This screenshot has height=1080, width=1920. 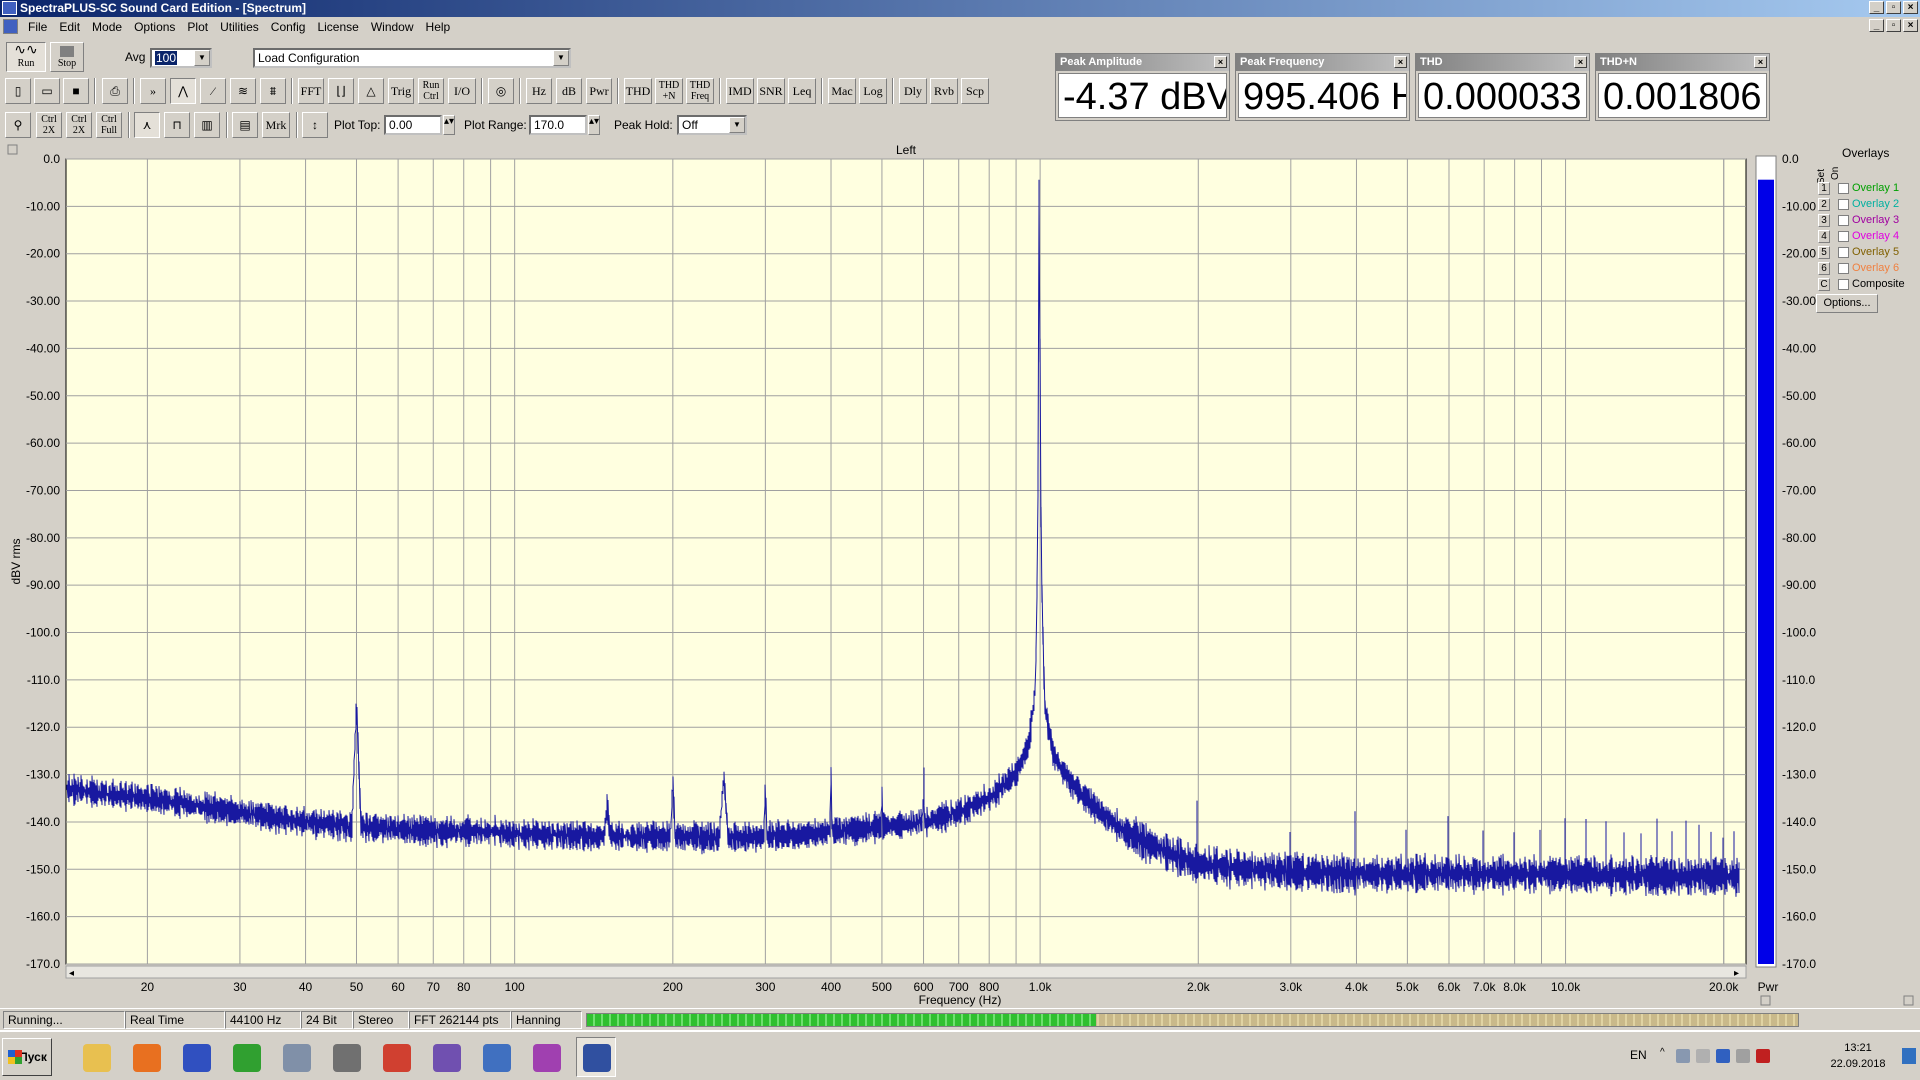 I want to click on plot-top-spinner: ▴▾, so click(x=449, y=125).